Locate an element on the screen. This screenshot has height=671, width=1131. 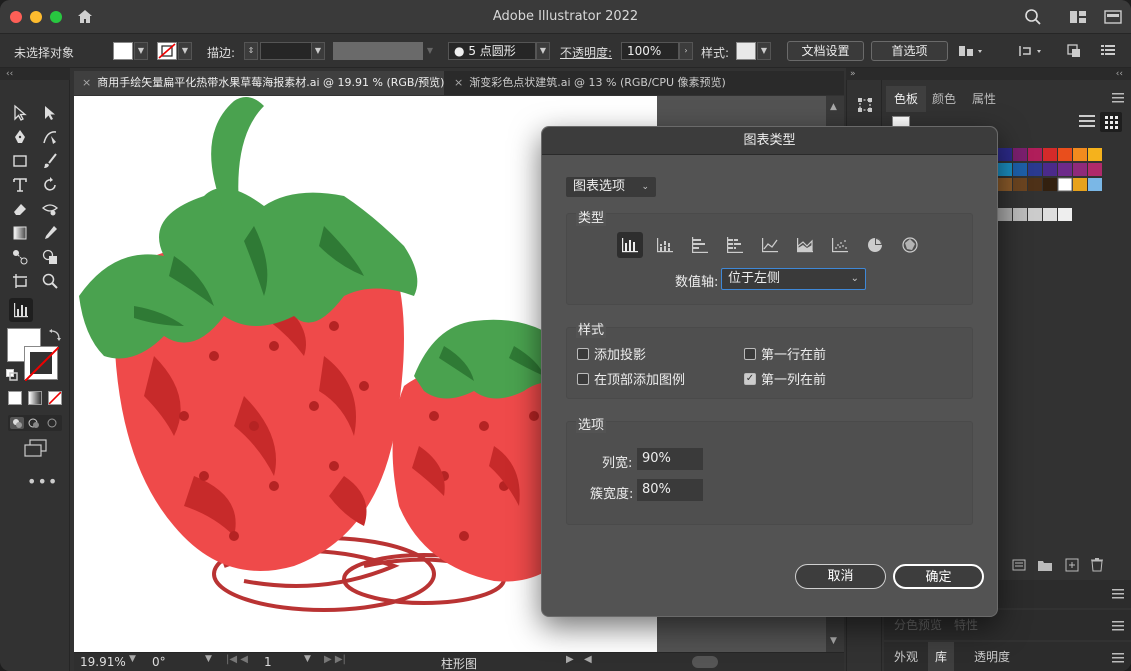
color-mode-icon is located at coordinates (15, 398).